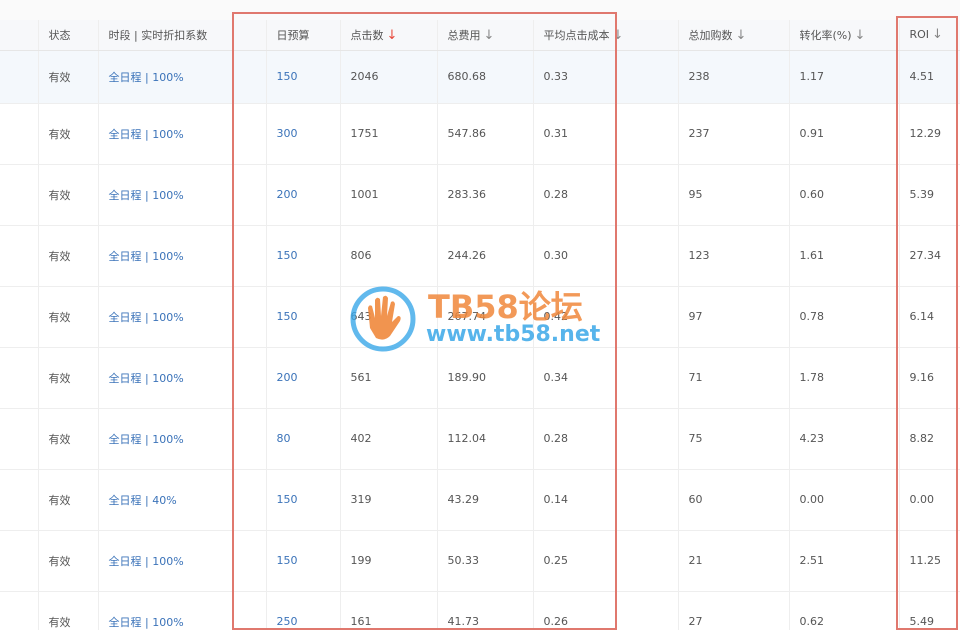 This screenshot has height=630, width=960. I want to click on cell-cpc: 0.25, so click(605, 560).